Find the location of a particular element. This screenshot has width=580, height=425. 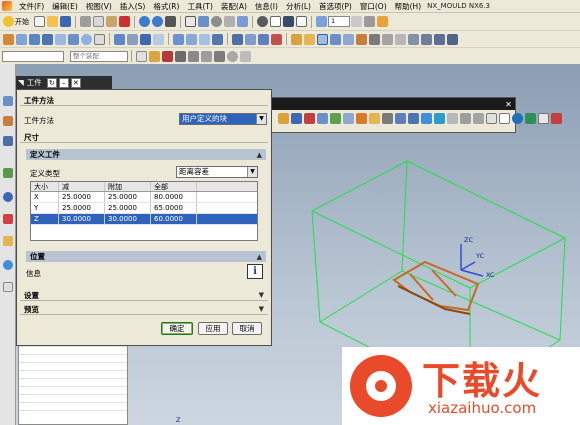

layer-settings-icon is located at coordinates (369, 21).